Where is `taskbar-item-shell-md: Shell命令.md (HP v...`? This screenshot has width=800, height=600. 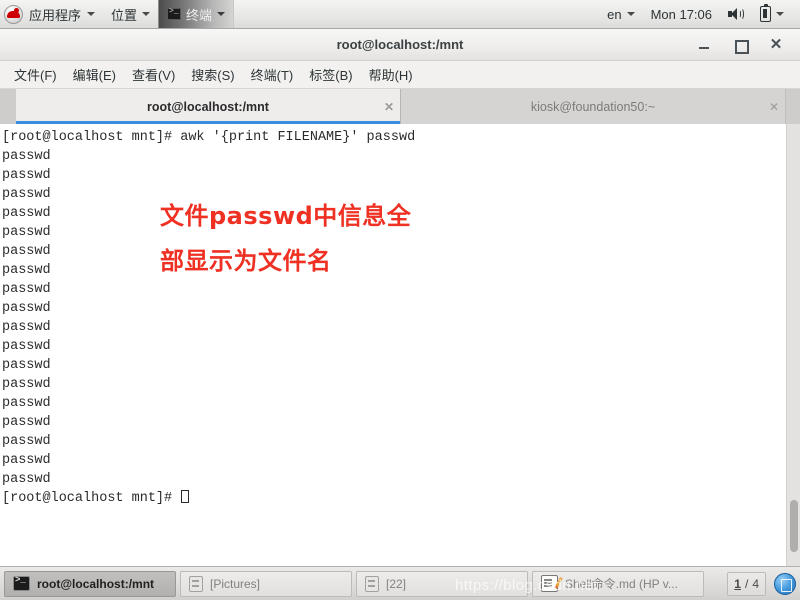 taskbar-item-shell-md: Shell命令.md (HP v... is located at coordinates (618, 583).